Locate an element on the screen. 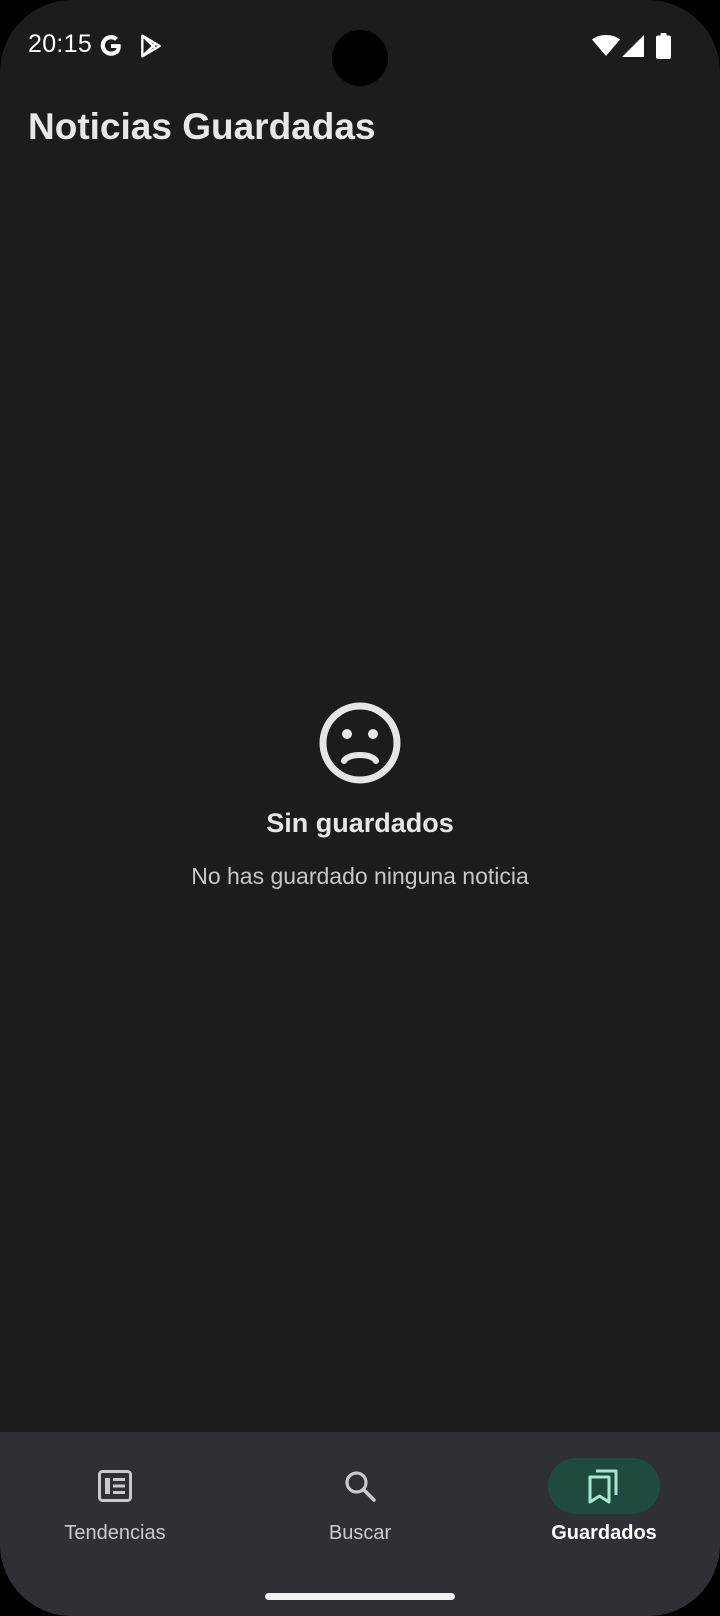 This screenshot has width=720, height=1616. nav-item-buscar: Buscar is located at coordinates (360, 1501).